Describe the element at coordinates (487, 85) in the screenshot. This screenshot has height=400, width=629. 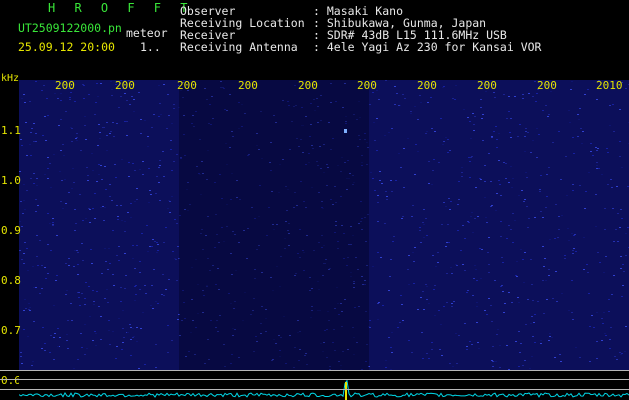
I see `x-tick-8: 200` at that location.